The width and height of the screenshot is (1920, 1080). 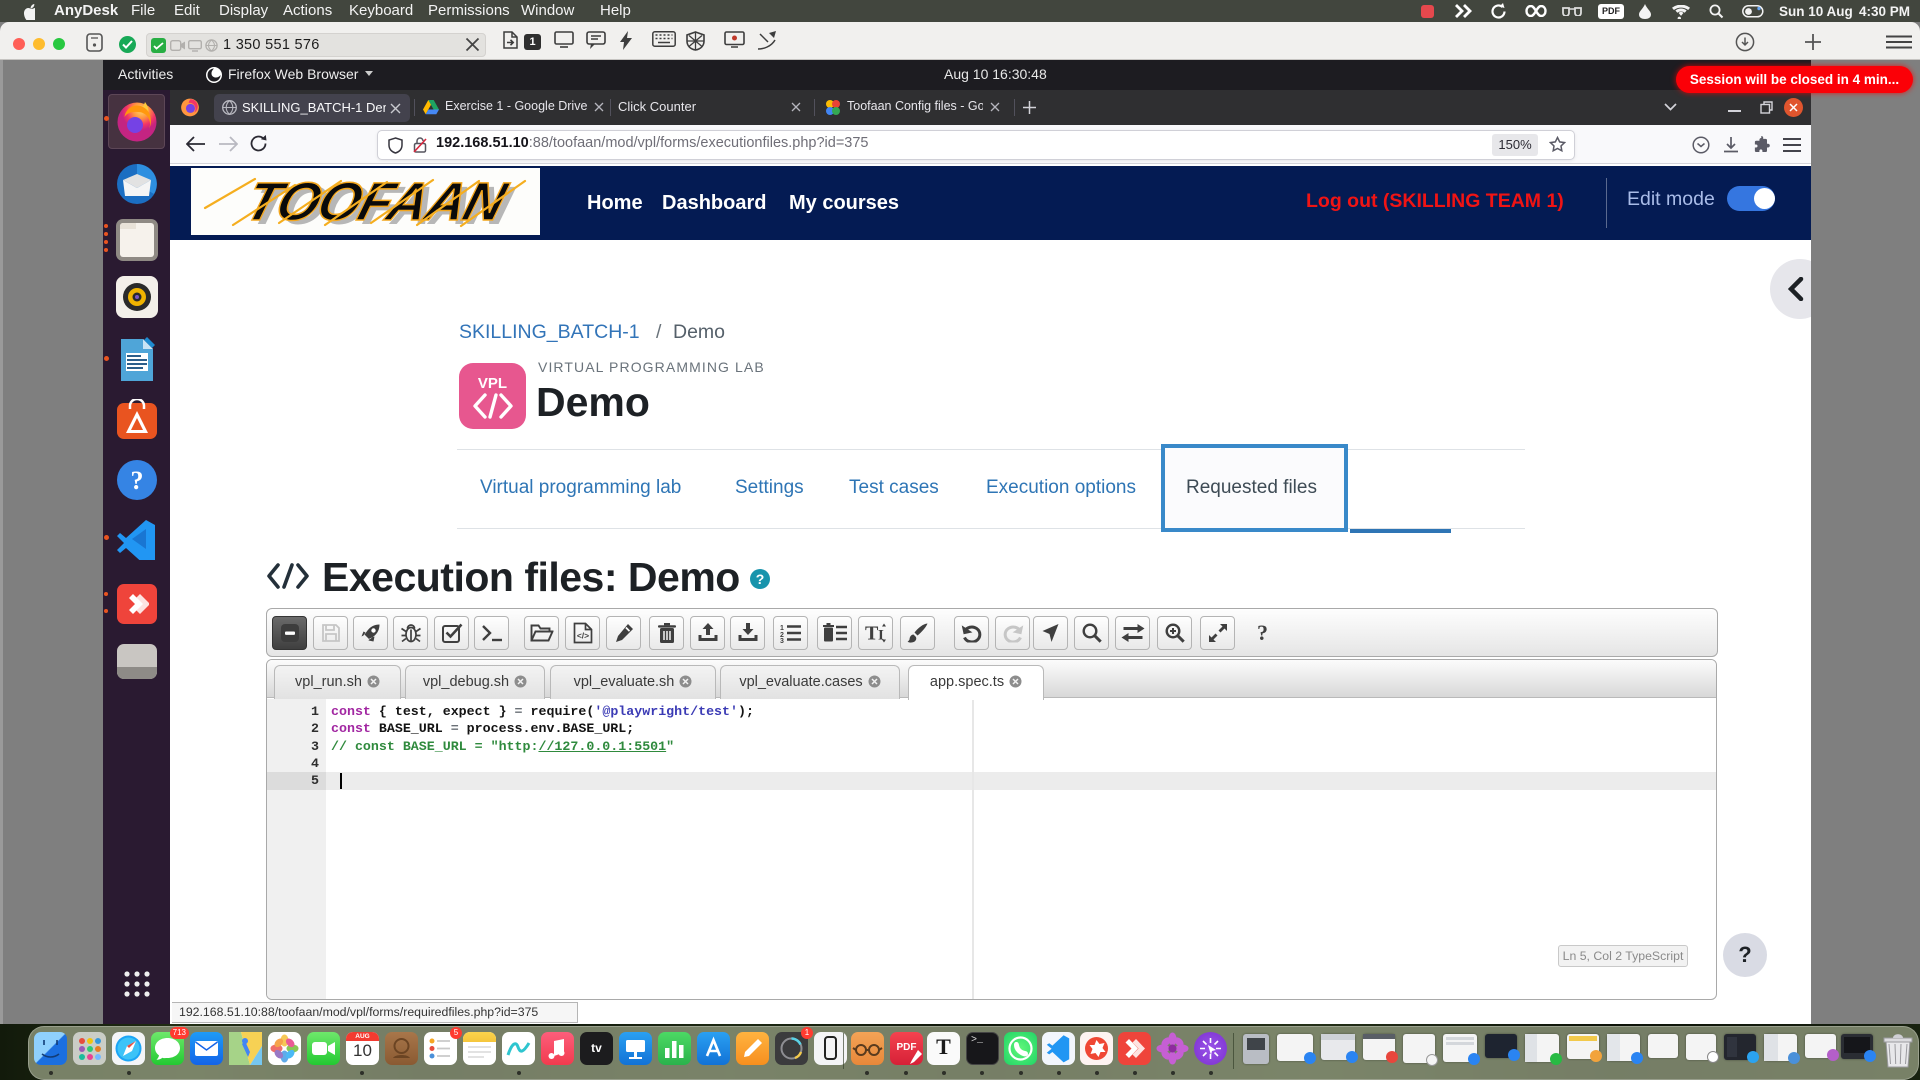 I want to click on svg-text: 1, so click(x=782, y=628).